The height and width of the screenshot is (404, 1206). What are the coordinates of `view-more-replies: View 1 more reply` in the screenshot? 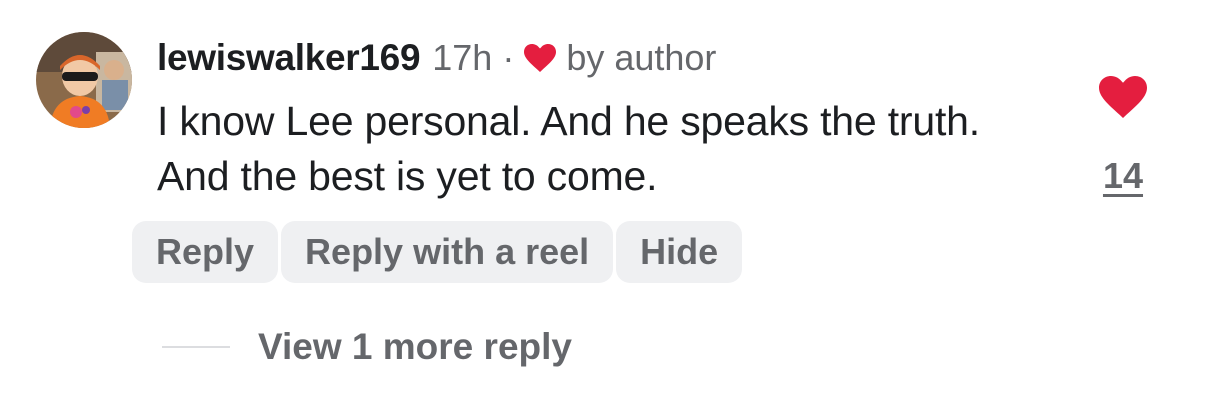 It's located at (367, 347).